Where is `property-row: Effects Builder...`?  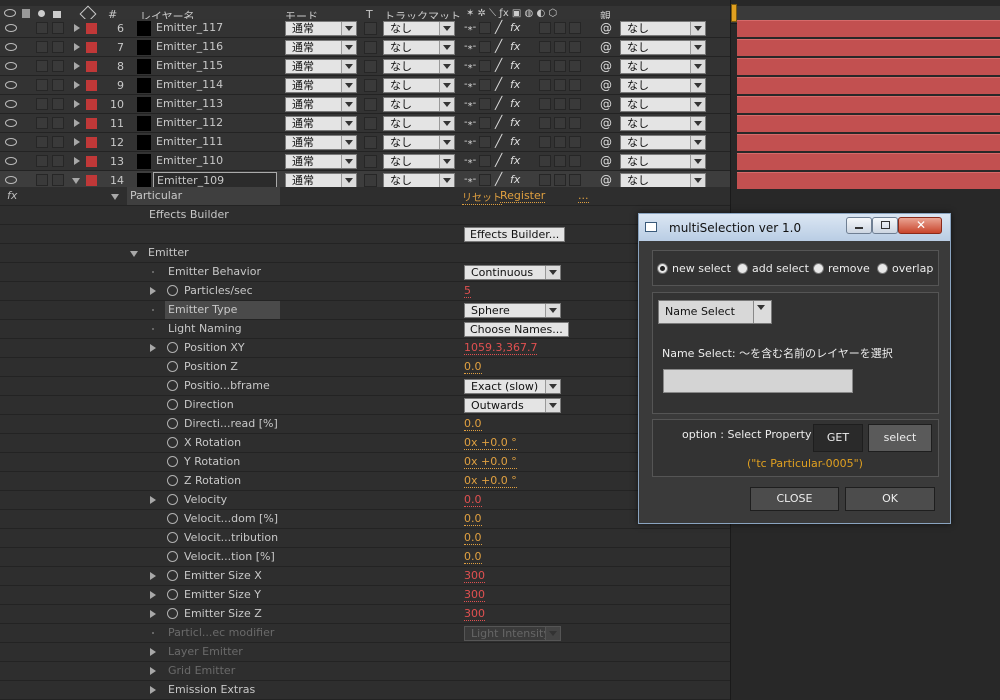
property-row: Effects Builder... is located at coordinates (365, 234).